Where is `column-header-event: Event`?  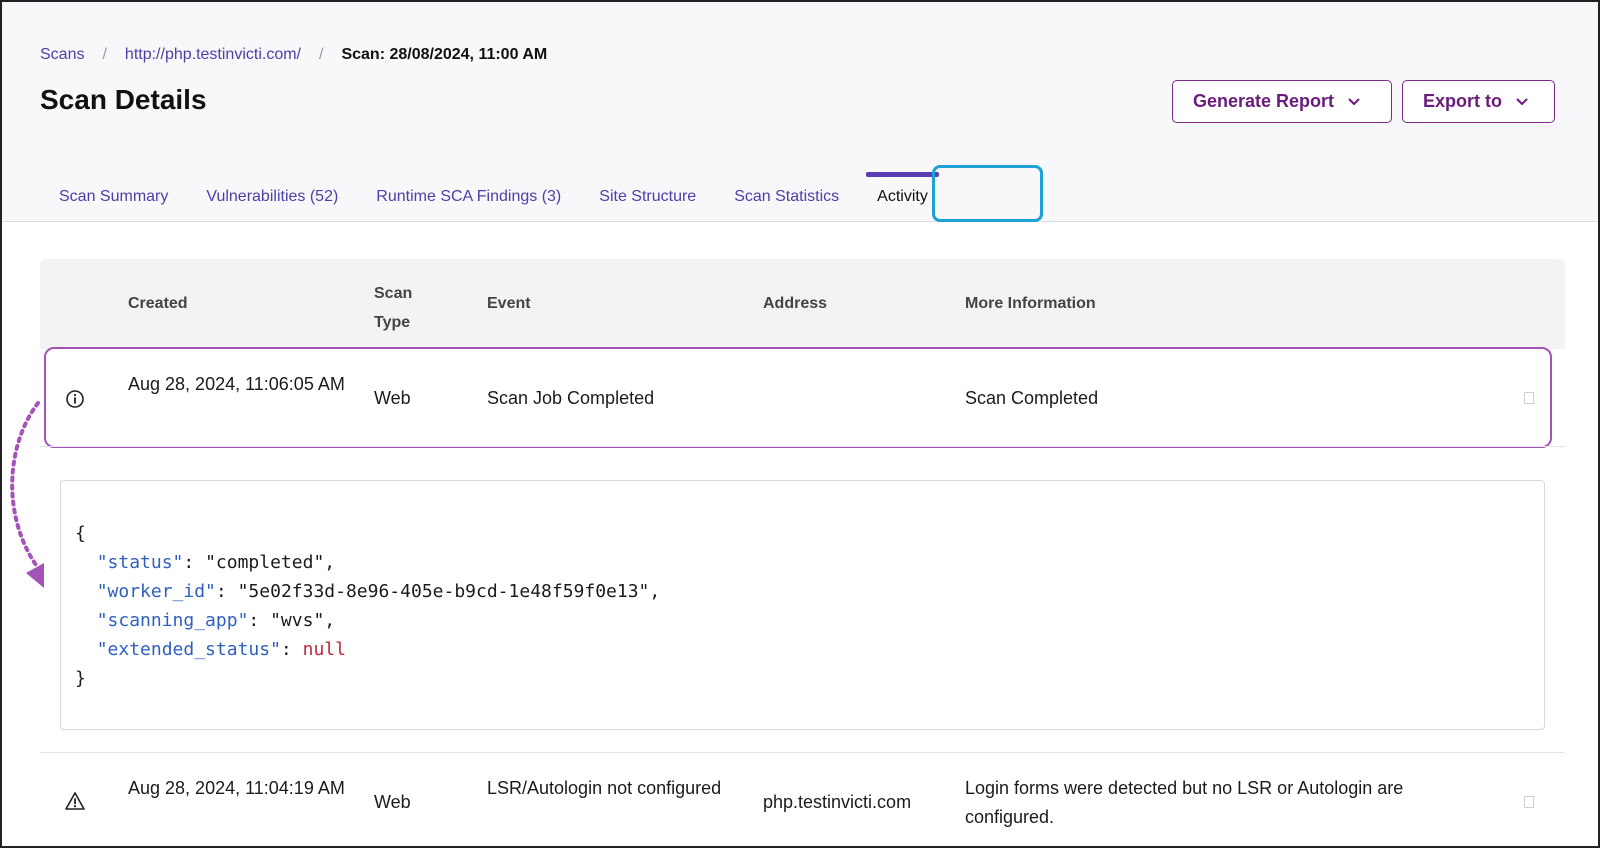
column-header-event: Event is located at coordinates (509, 304).